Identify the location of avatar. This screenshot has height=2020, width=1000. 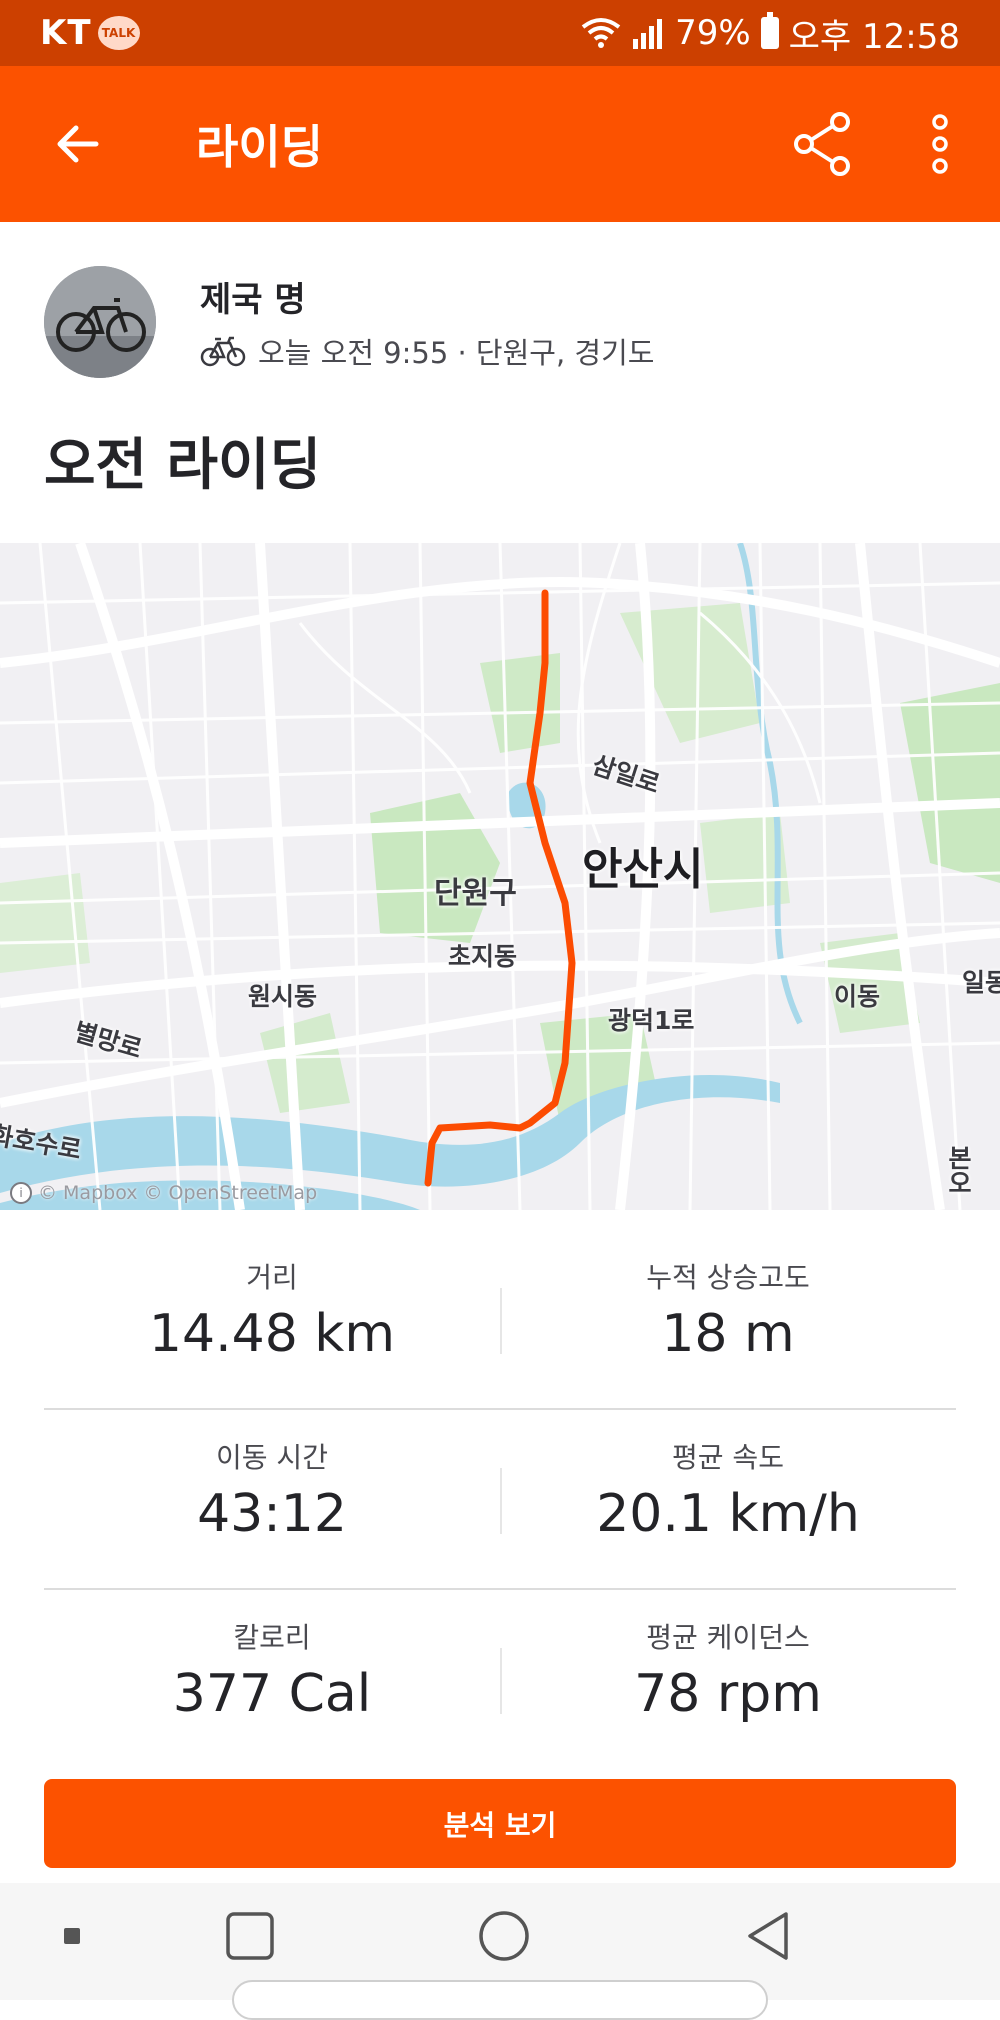
(100, 322).